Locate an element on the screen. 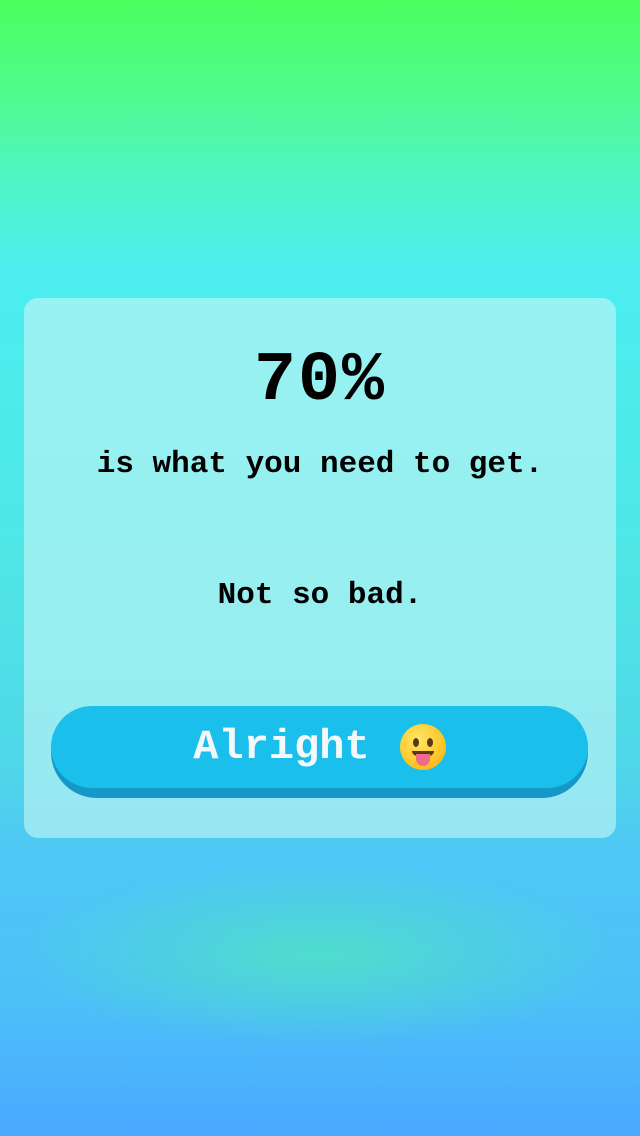  face-with-tongue-icon is located at coordinates (422, 747).